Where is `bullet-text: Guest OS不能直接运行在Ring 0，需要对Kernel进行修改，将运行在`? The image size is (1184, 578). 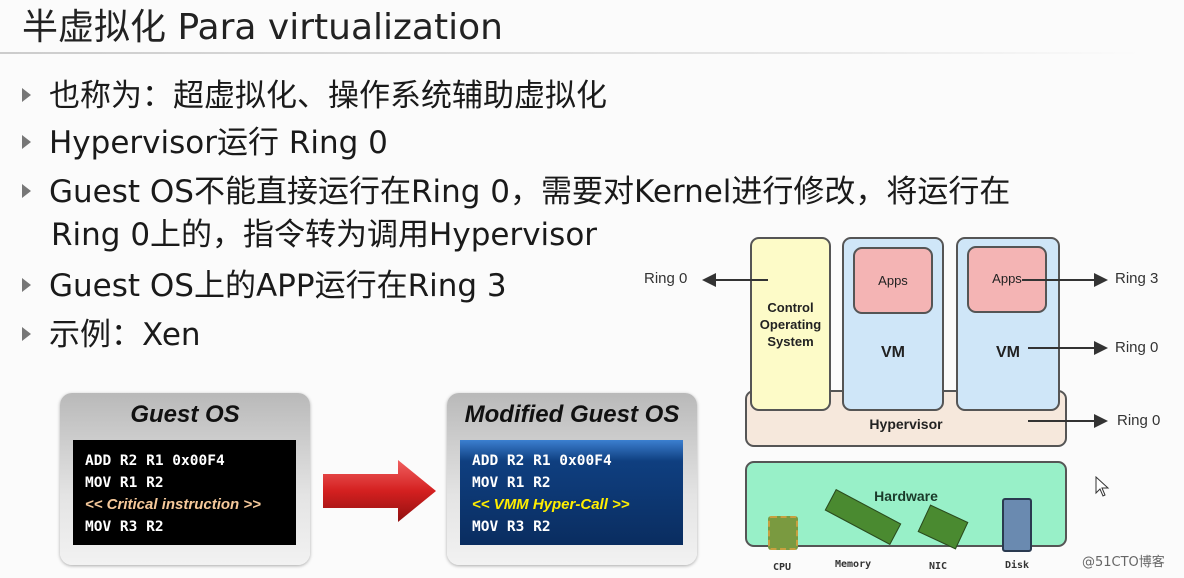 bullet-text: Guest OS不能直接运行在Ring 0，需要对Kernel进行修改，将运行在 is located at coordinates (530, 192).